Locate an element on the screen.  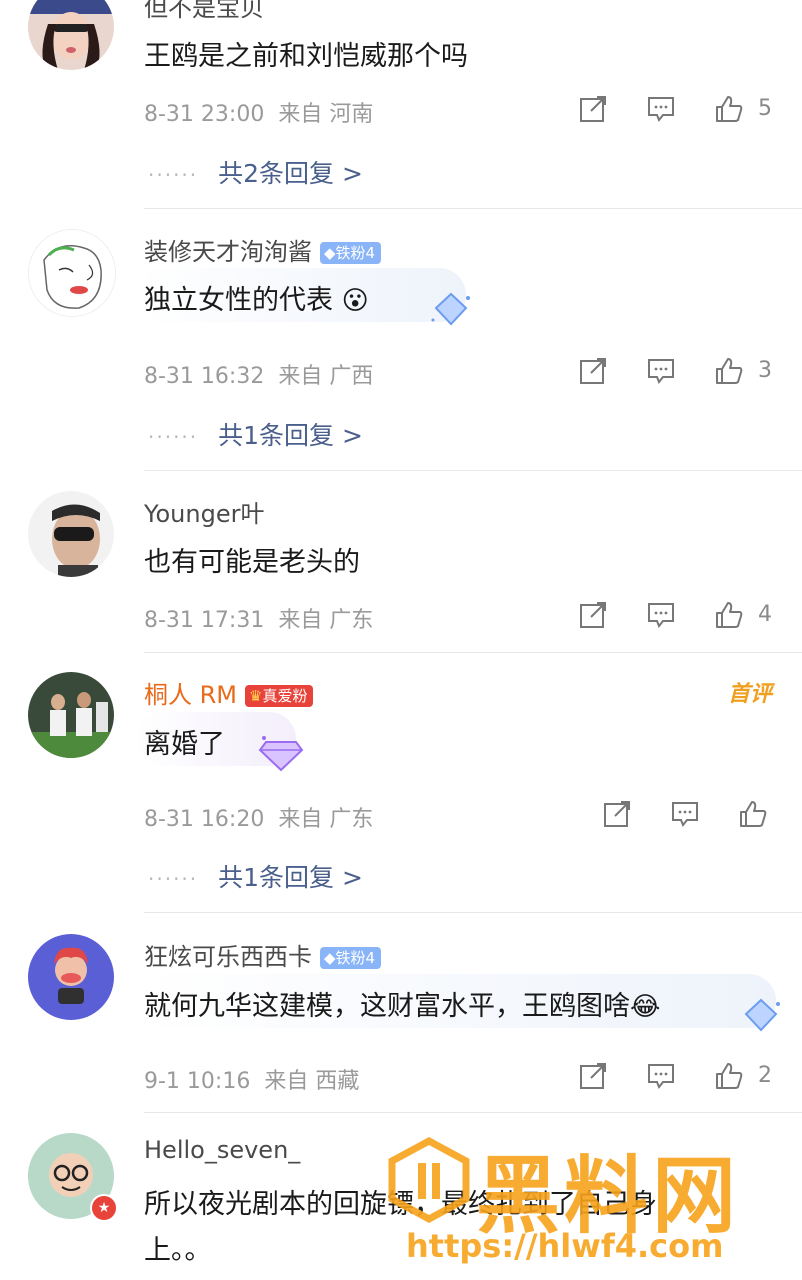
action-bar: 5 is located at coordinates (678, 110).